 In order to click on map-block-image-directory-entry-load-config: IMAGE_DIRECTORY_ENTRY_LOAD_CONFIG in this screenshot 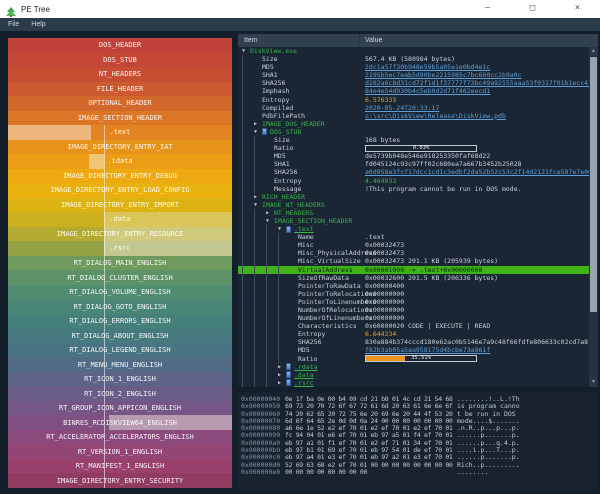, I will do `click(120, 190)`.